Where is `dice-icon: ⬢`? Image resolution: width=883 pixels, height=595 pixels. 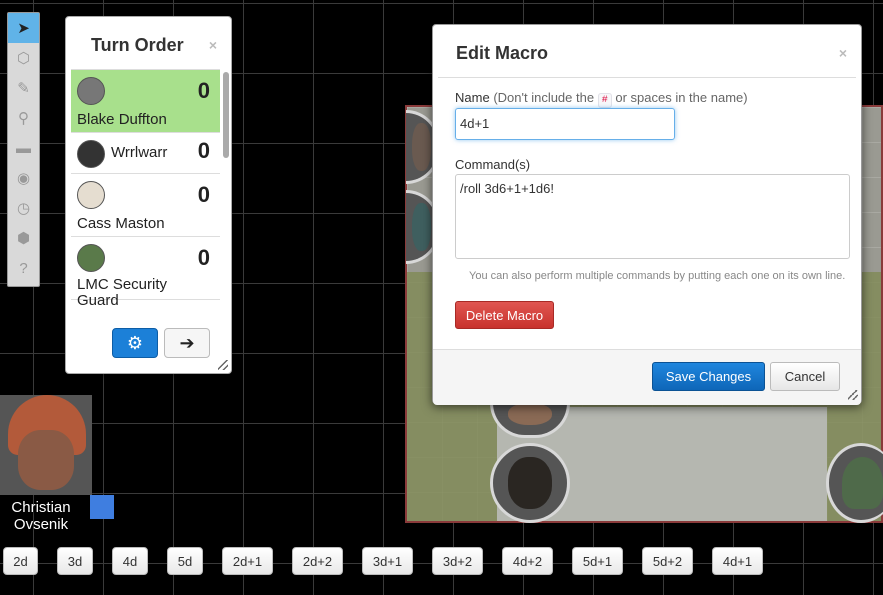
dice-icon: ⬢ is located at coordinates (23, 238).